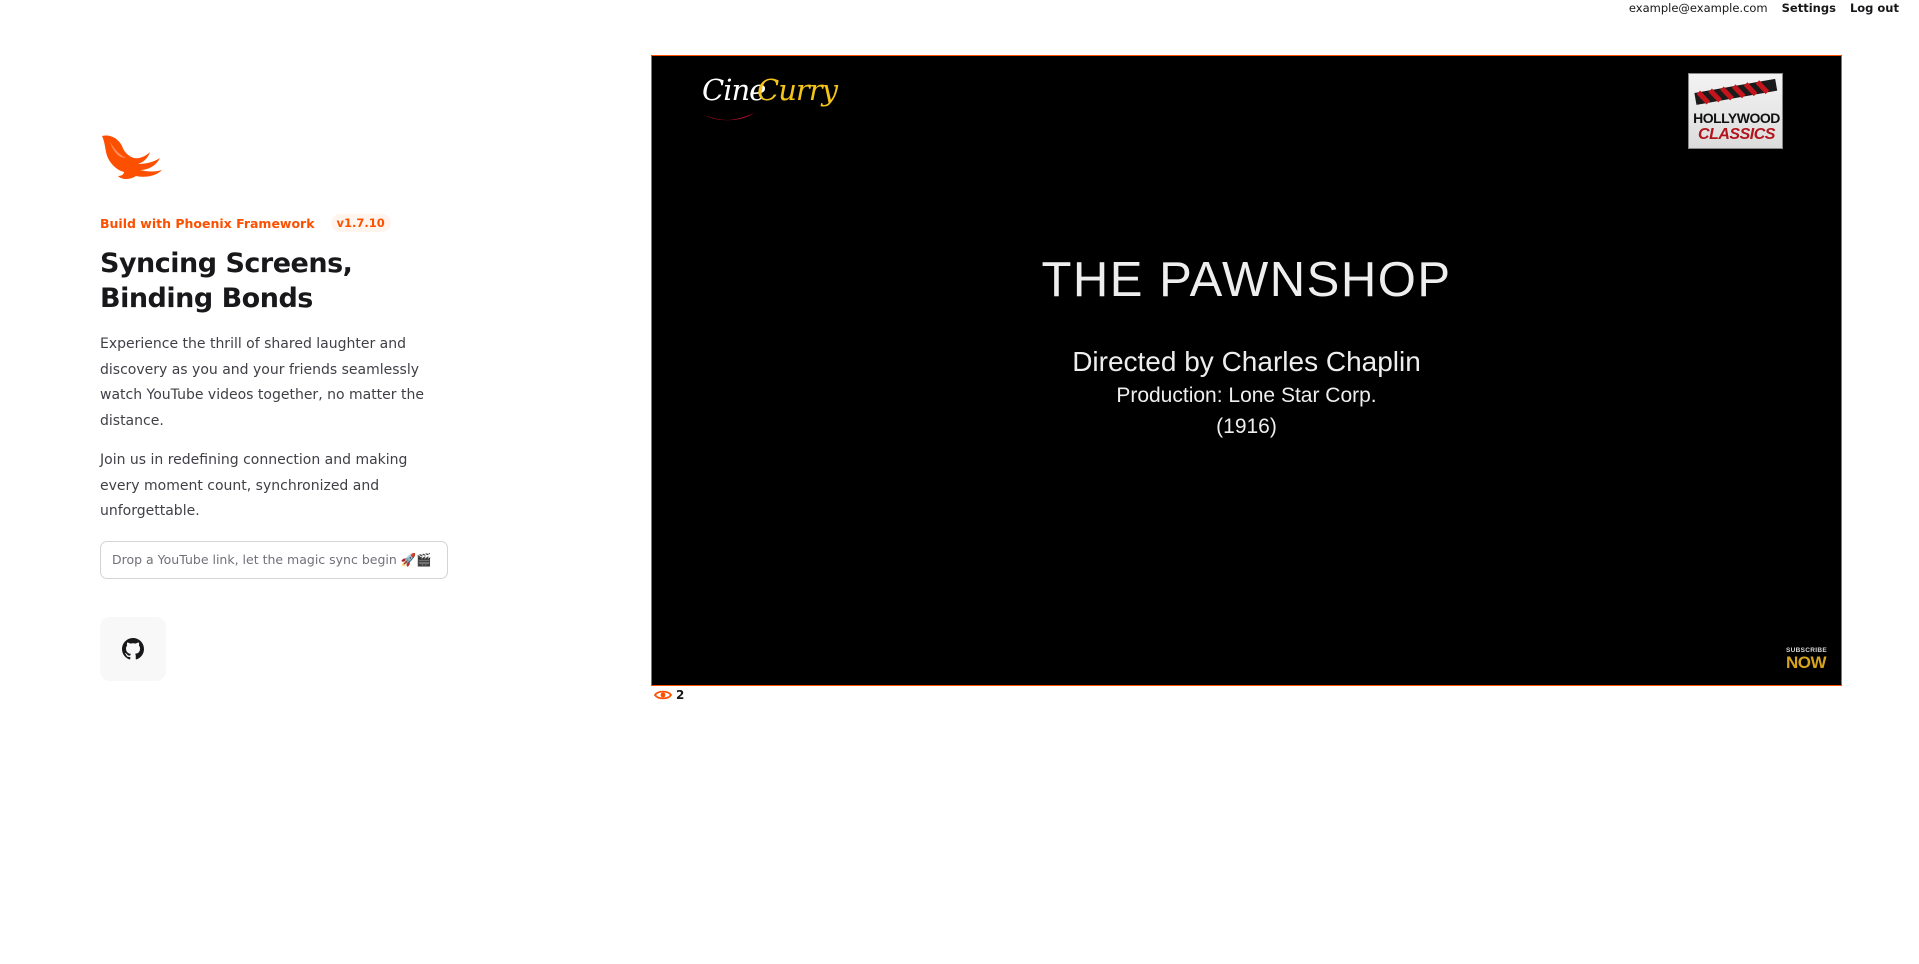 The height and width of the screenshot is (964, 1919). What do you see at coordinates (734, 90) in the screenshot?
I see `cinecurry-logo-part1: Cine` at bounding box center [734, 90].